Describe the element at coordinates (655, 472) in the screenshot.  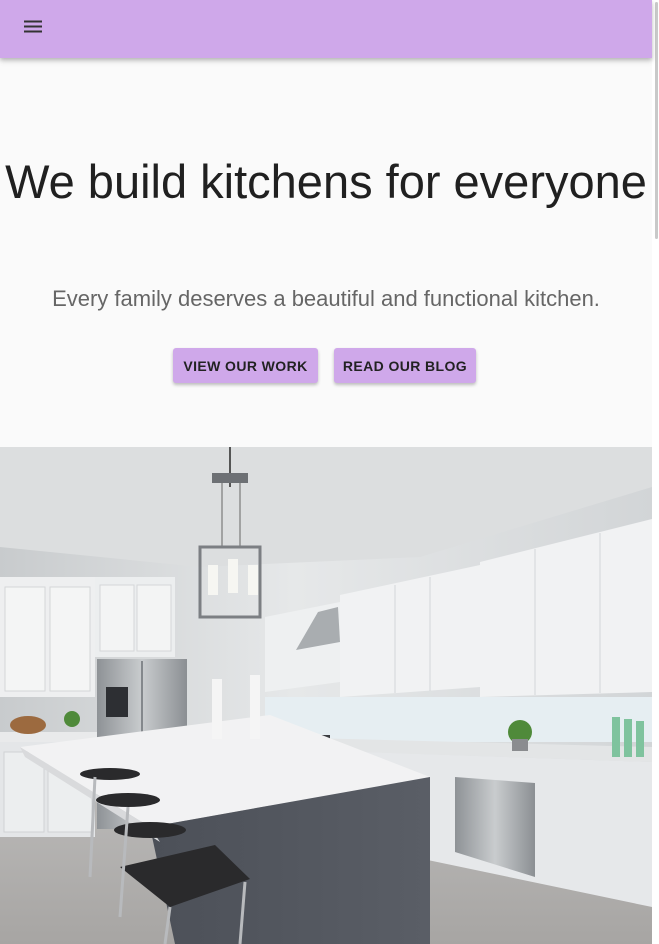
I see `scrollbar` at that location.